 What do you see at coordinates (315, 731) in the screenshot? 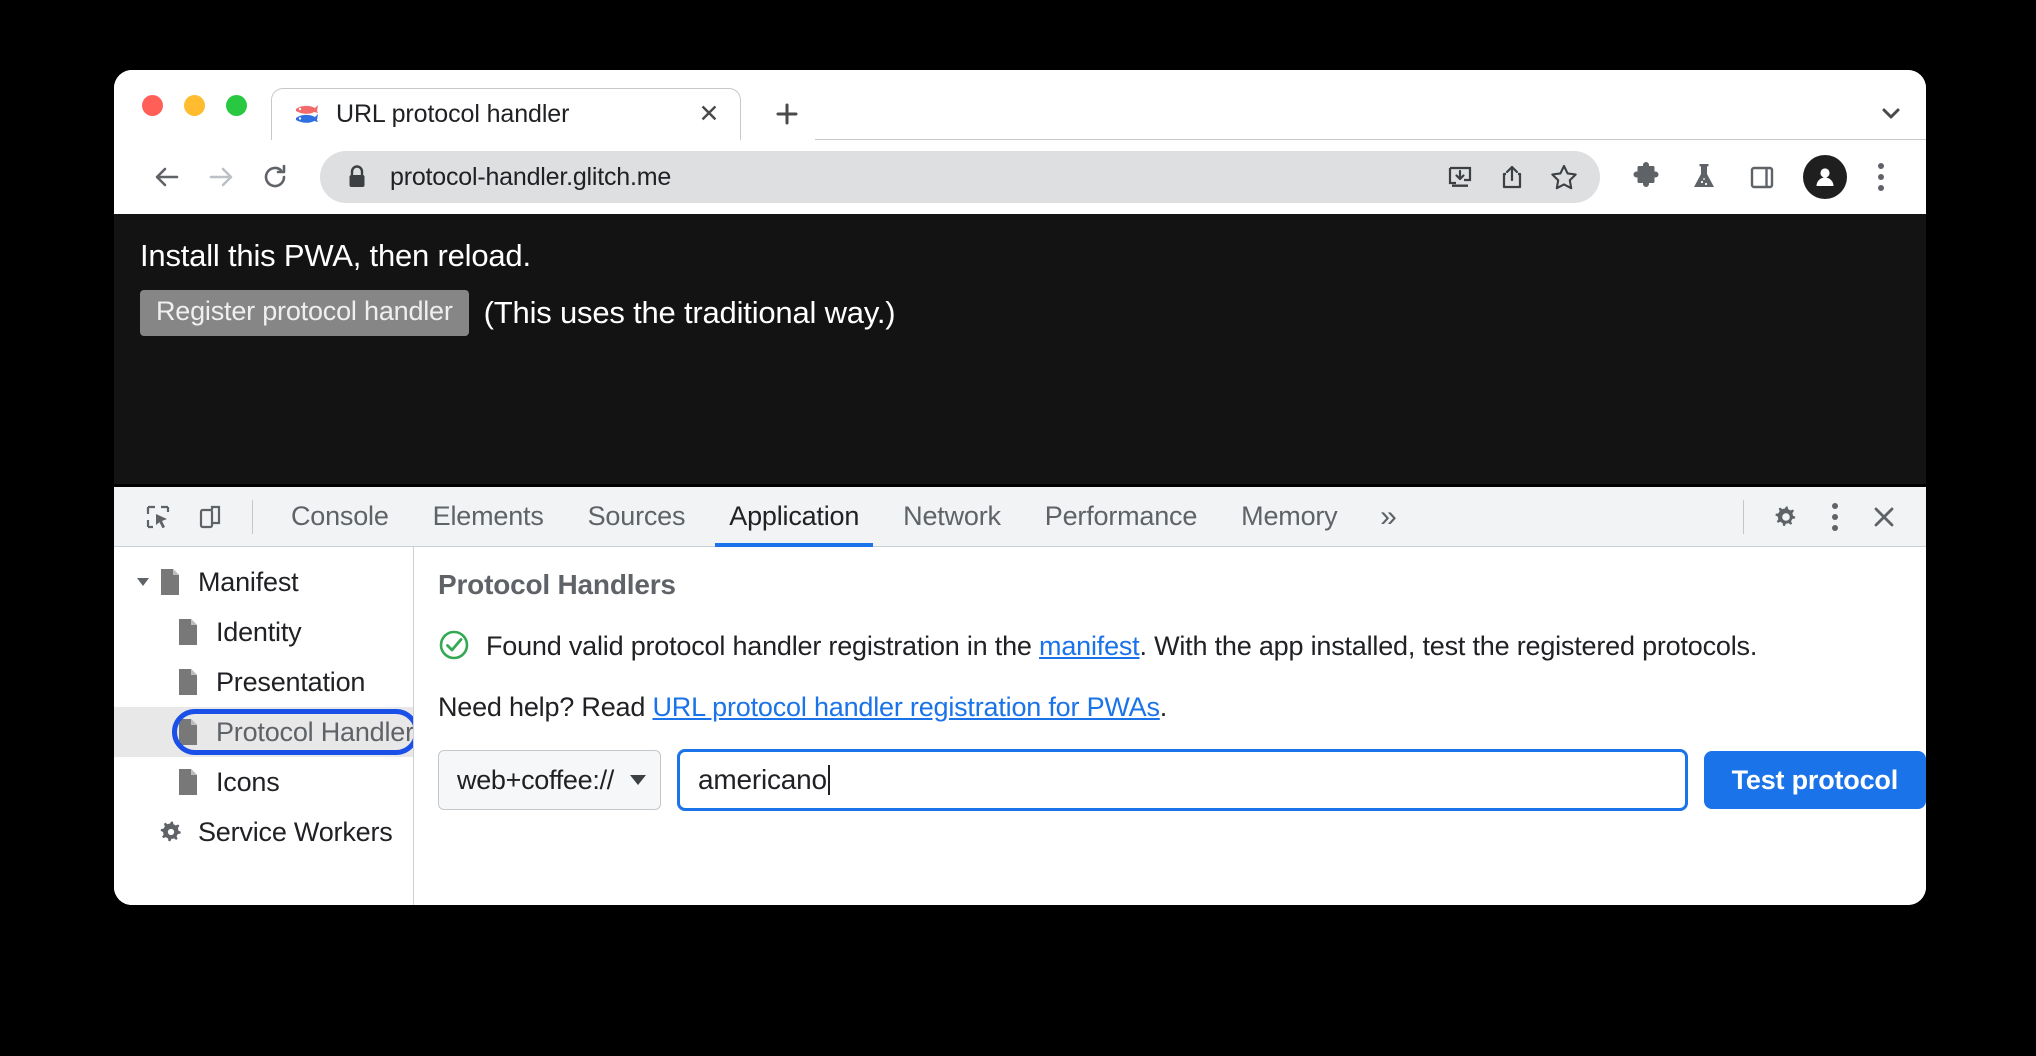
I see `sidebar-item-label: Protocol Handlers` at bounding box center [315, 731].